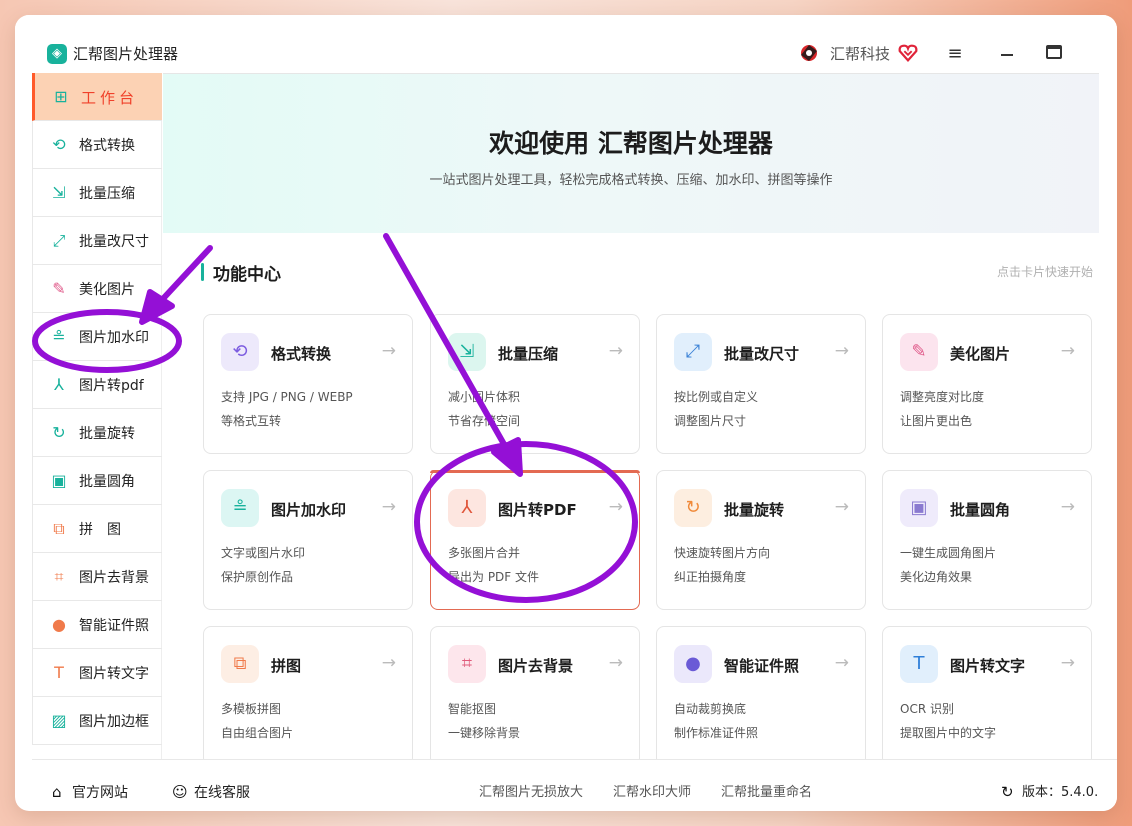 The image size is (1132, 826). Describe the element at coordinates (308, 540) in the screenshot. I see `feature-card: ≗ 图片加水印 → 文字或图片水印 保护原创作品` at that location.